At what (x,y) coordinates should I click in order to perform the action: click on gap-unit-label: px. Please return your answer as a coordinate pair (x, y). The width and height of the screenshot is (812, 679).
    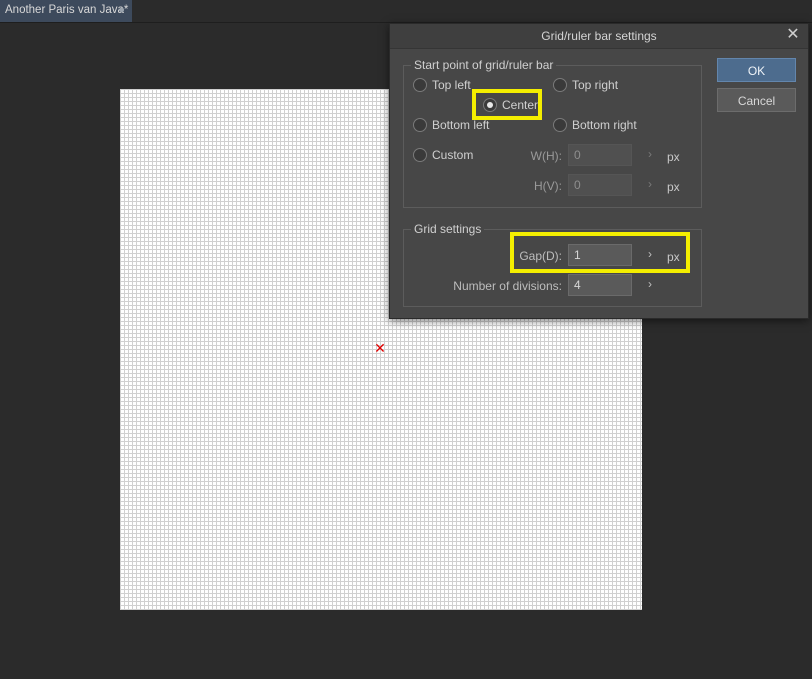
    Looking at the image, I should click on (673, 257).